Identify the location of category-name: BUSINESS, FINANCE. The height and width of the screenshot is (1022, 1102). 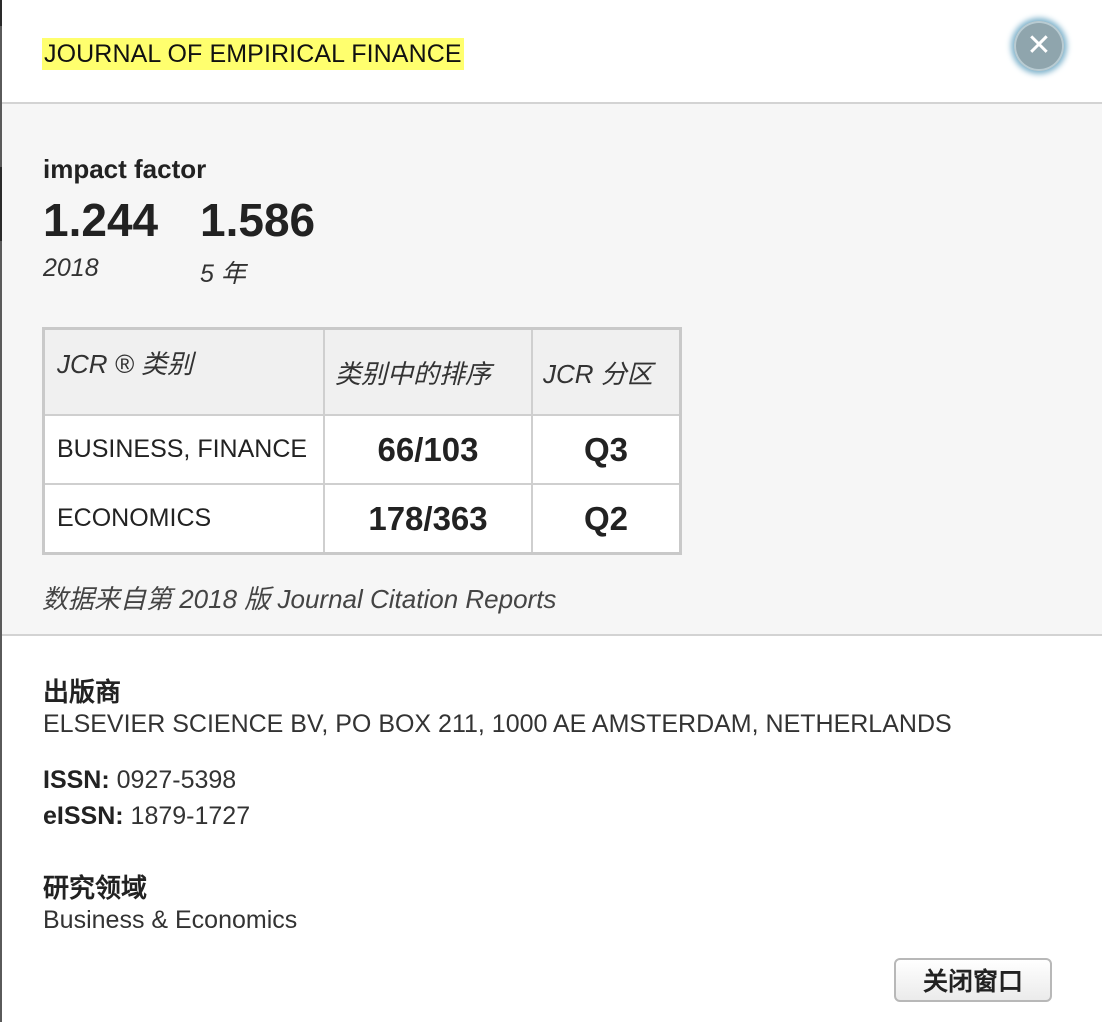
(183, 449).